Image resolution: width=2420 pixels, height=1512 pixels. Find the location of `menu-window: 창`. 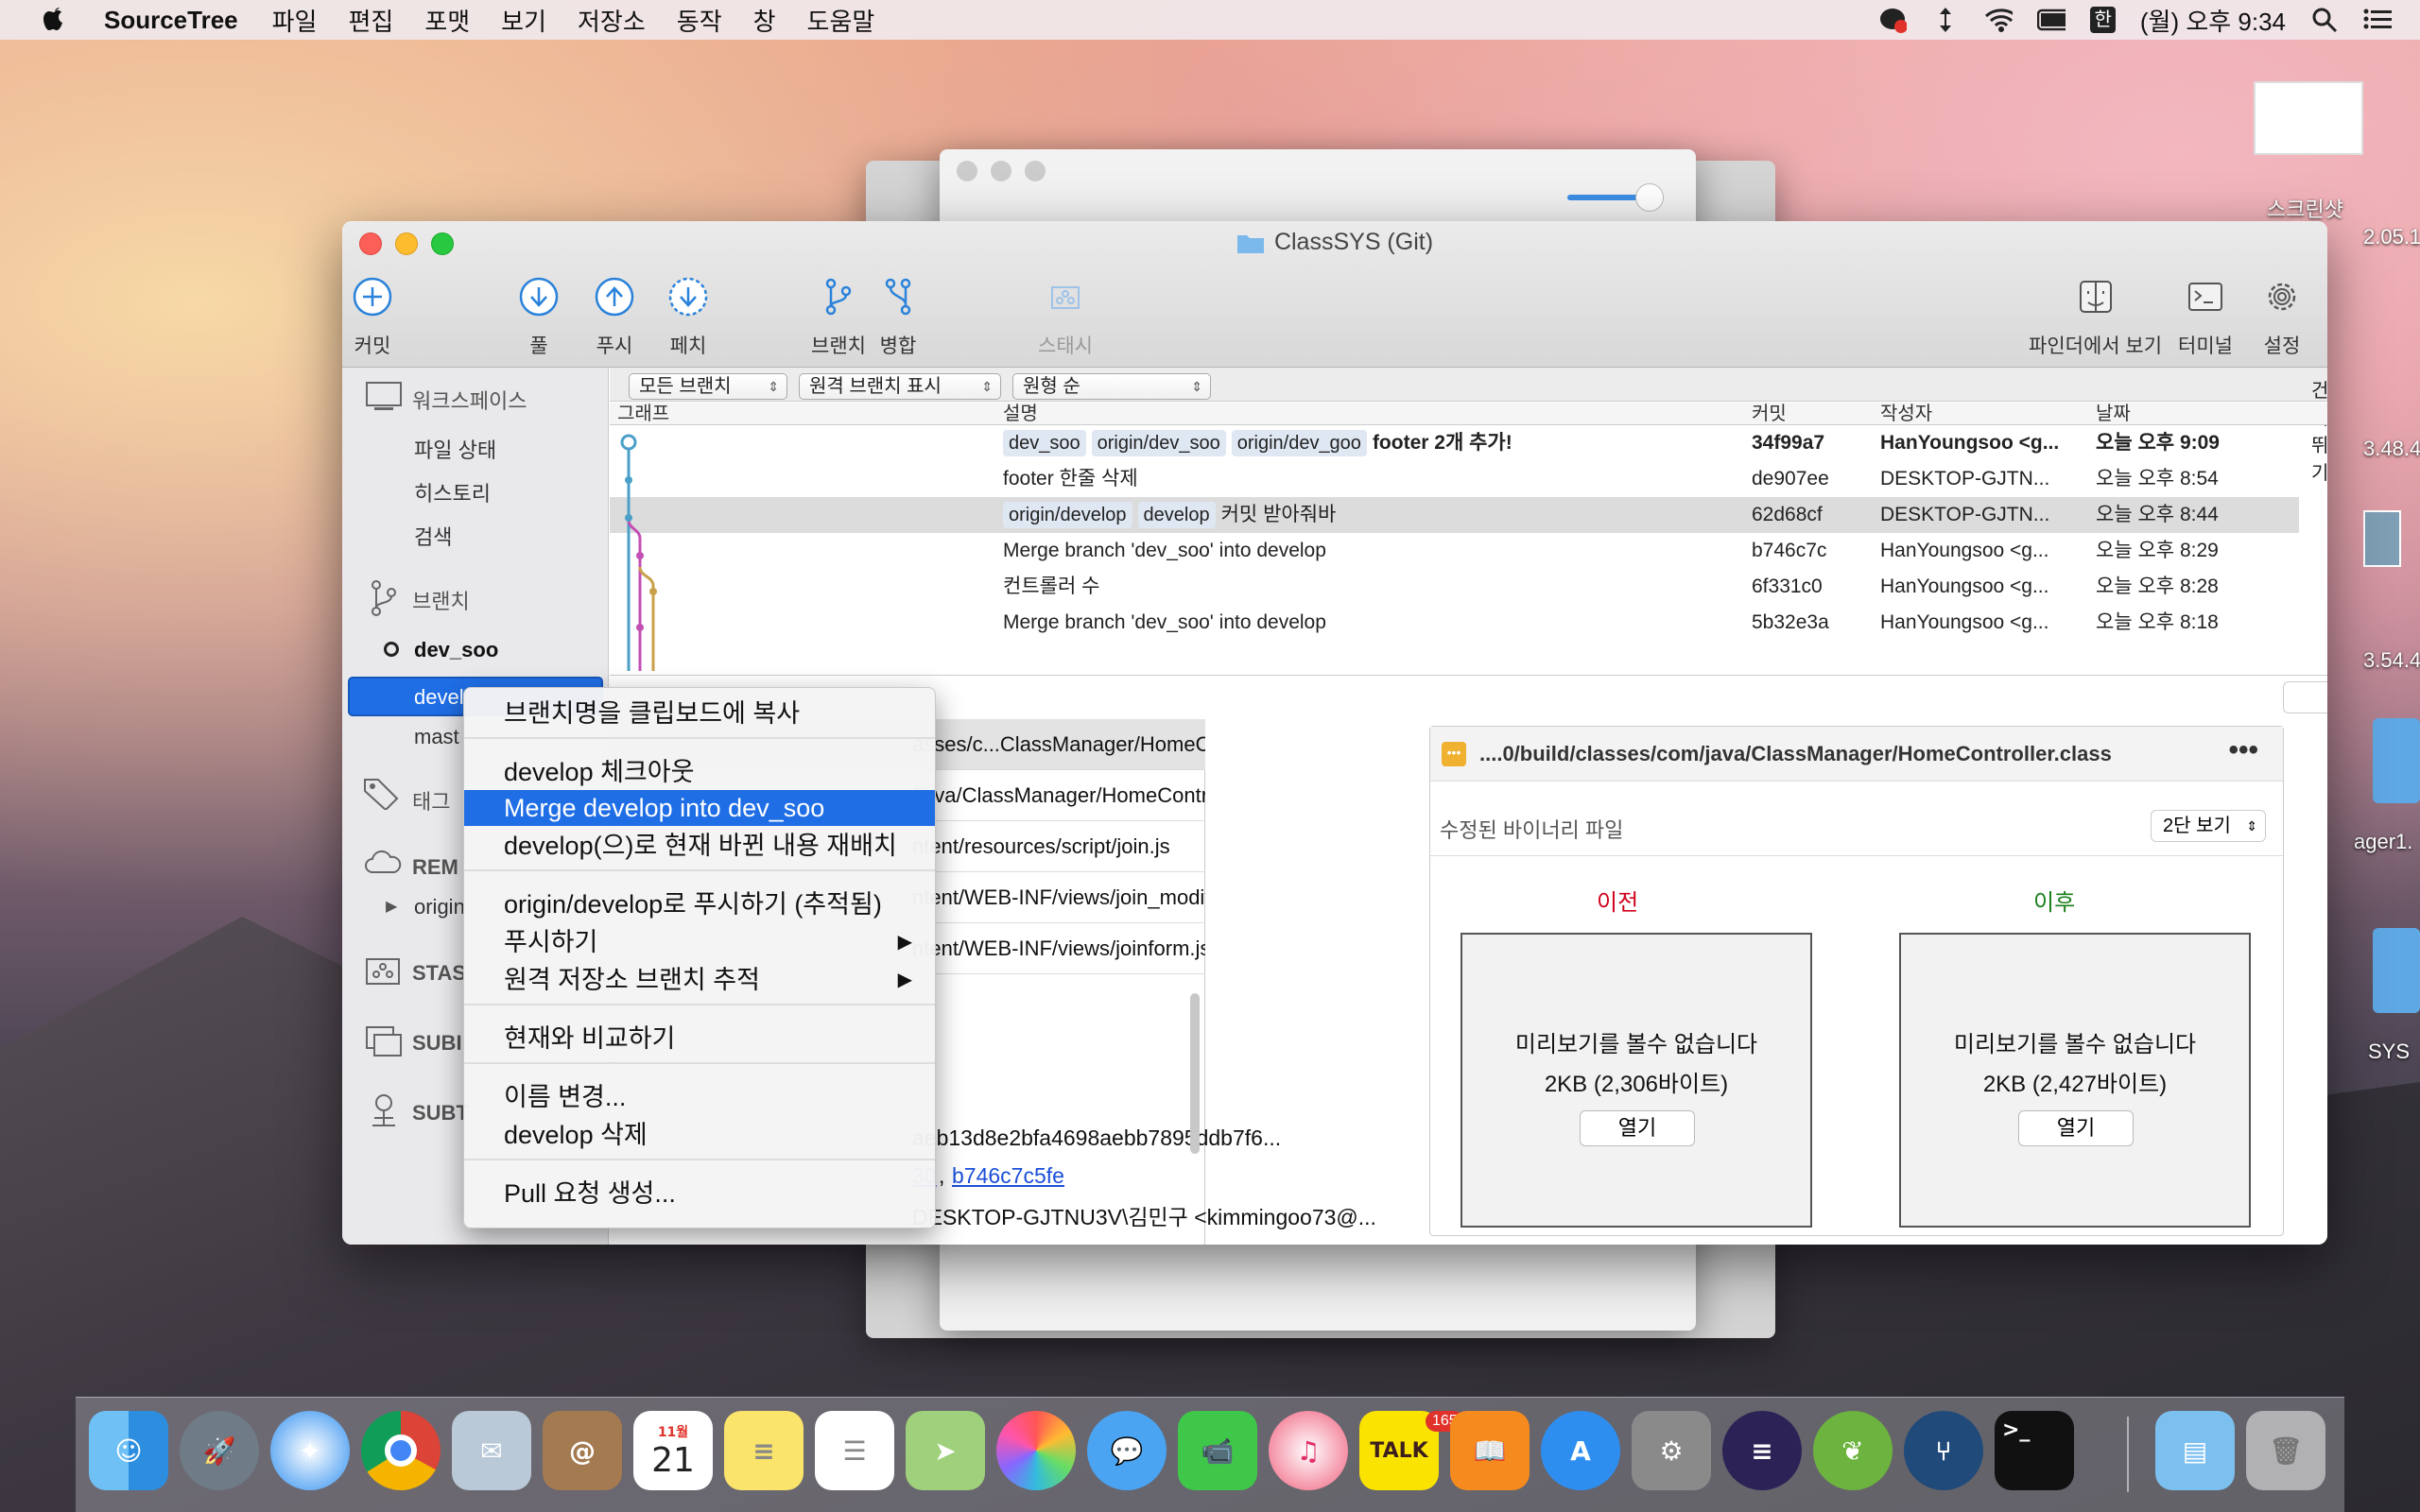

menu-window: 창 is located at coordinates (764, 20).